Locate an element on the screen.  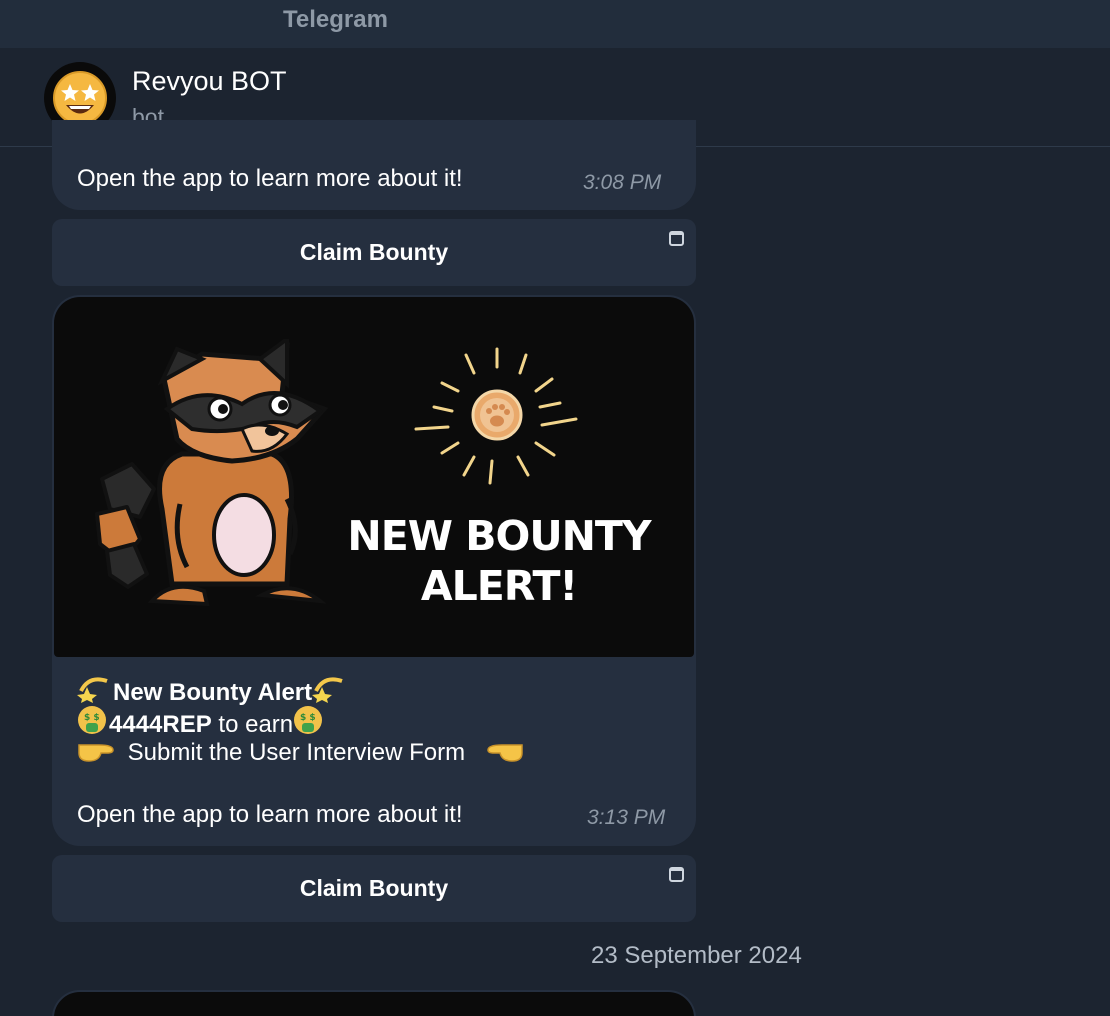
paw-coin-icon is located at coordinates (496, 416).